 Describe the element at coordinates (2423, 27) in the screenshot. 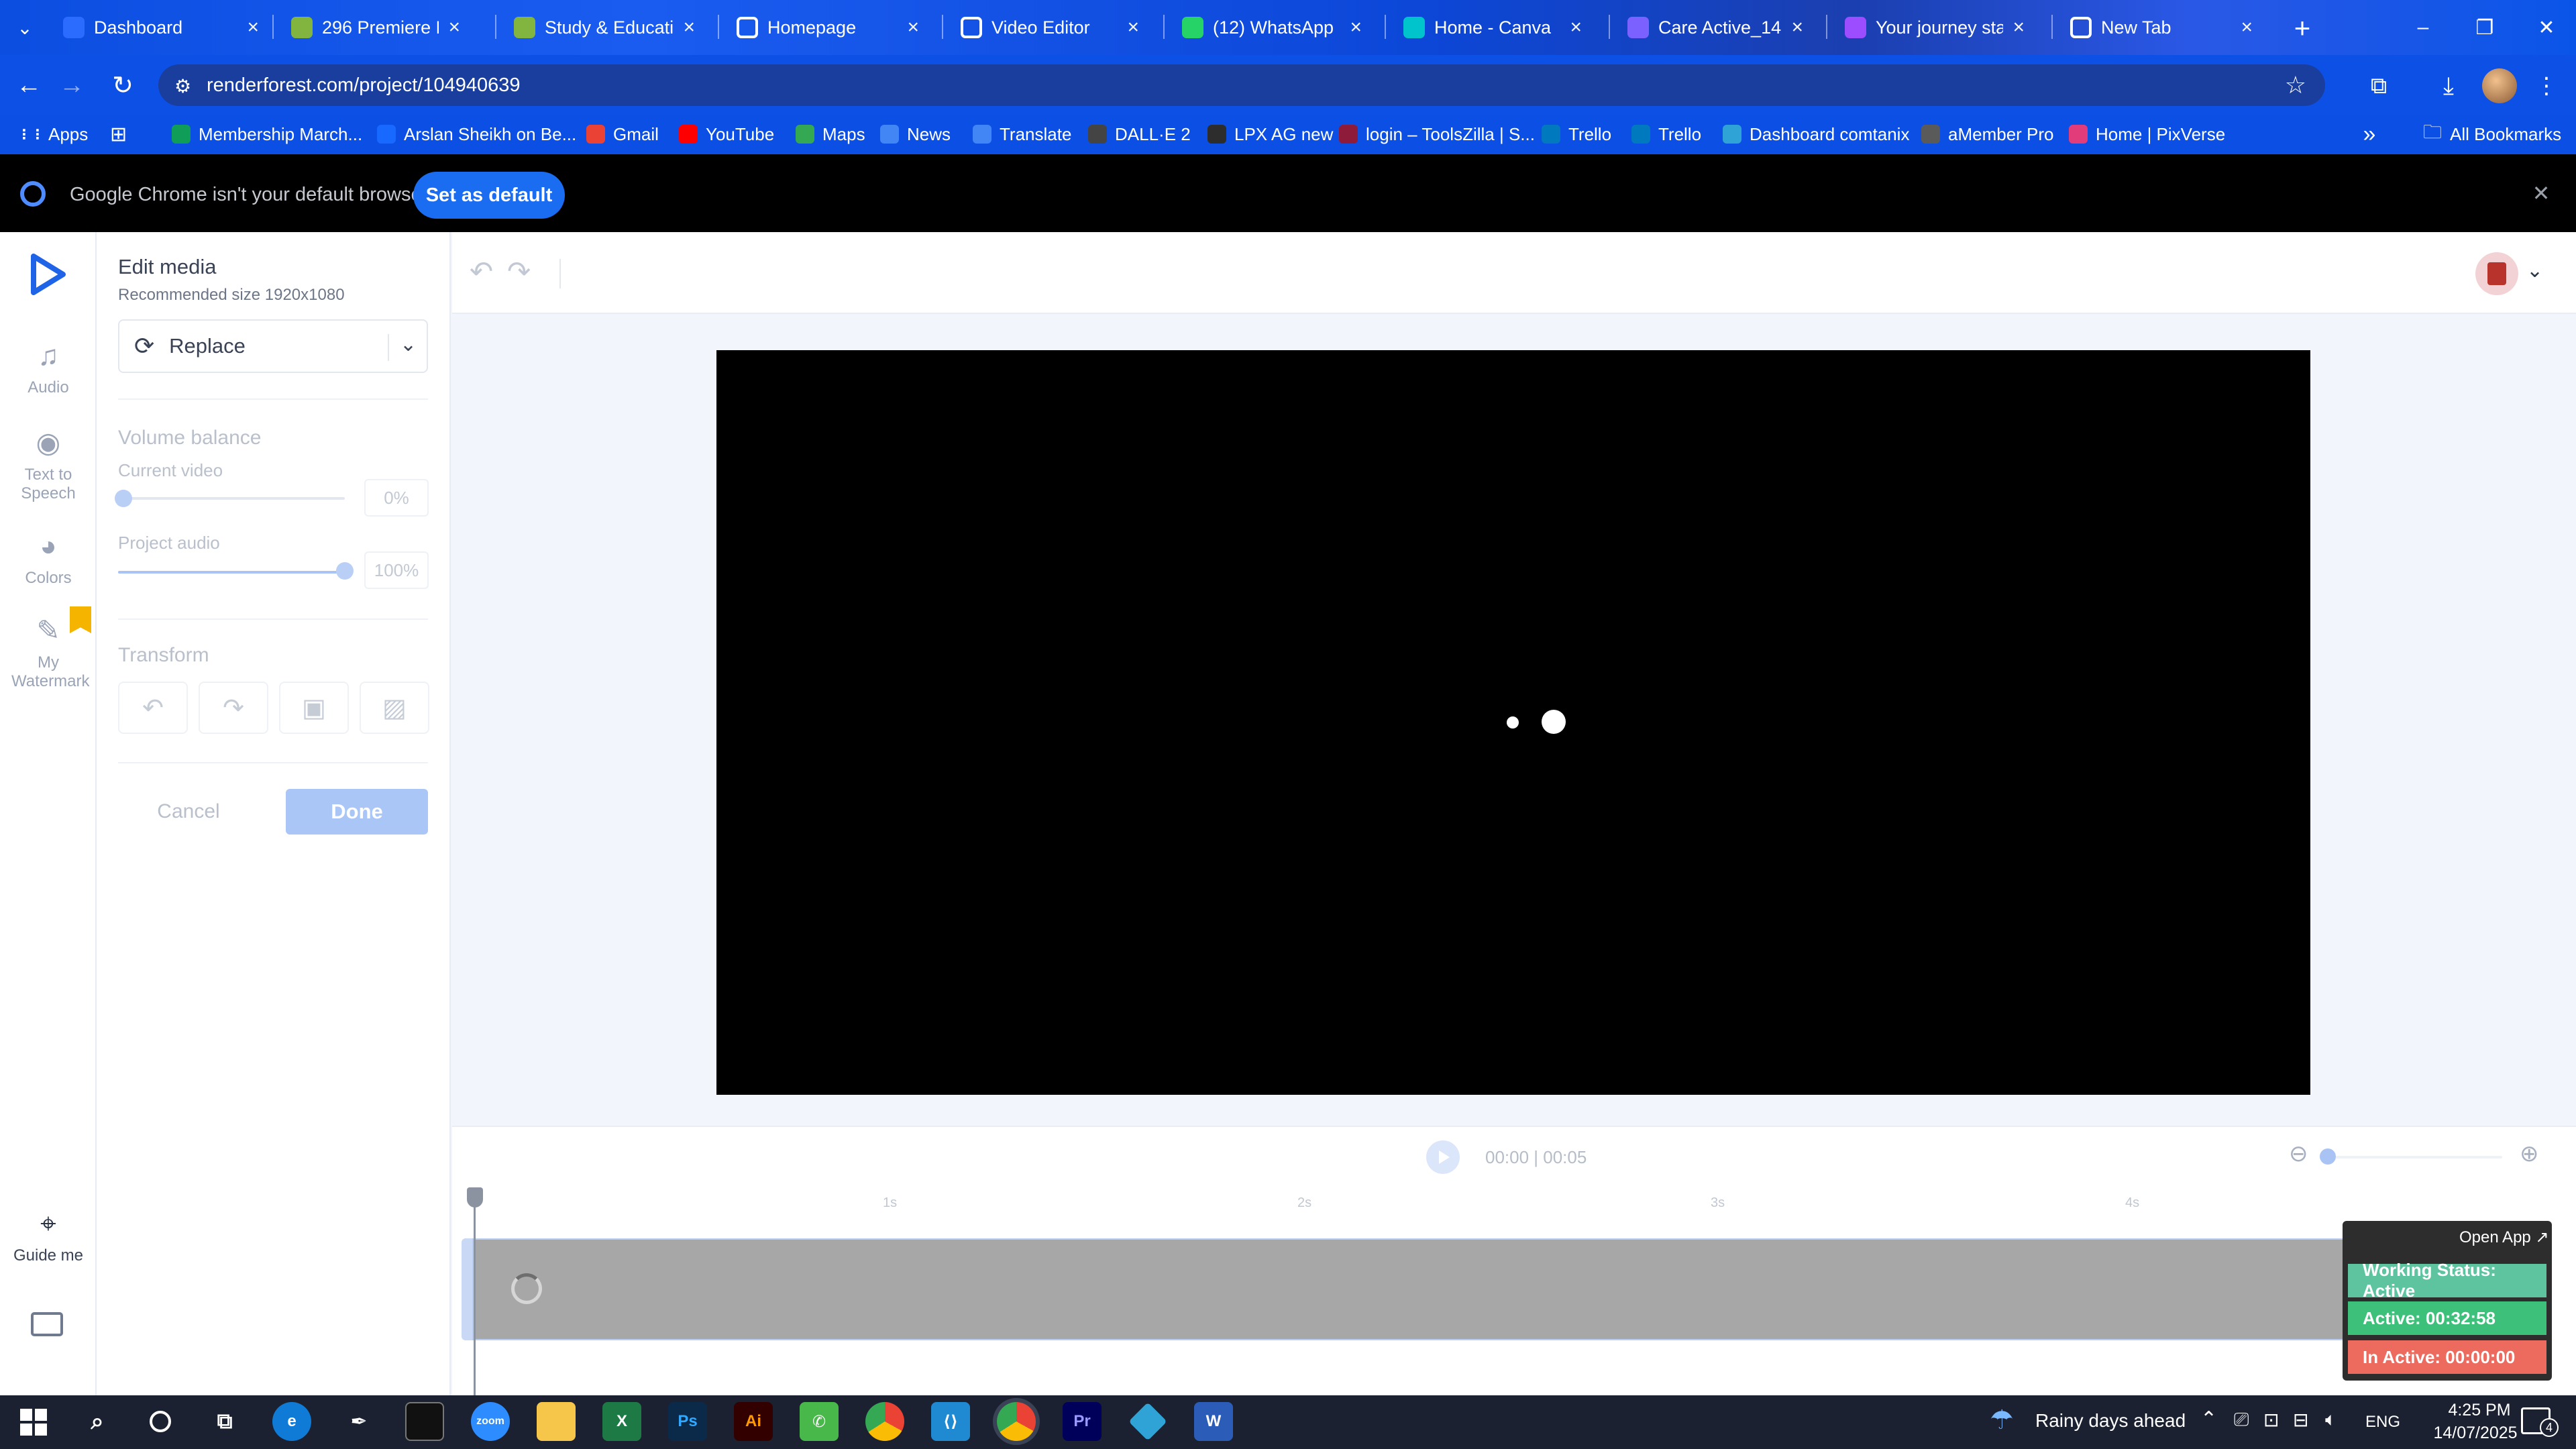

I see `minimize-button: –` at that location.